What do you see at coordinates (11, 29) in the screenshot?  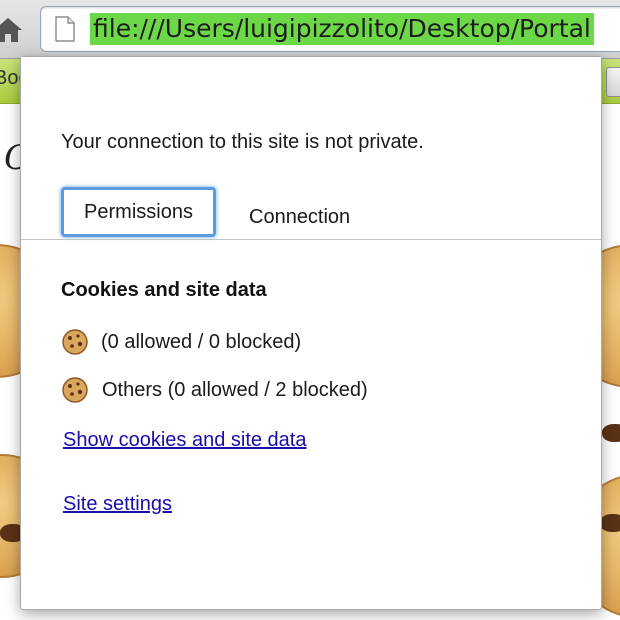 I see `home-icon` at bounding box center [11, 29].